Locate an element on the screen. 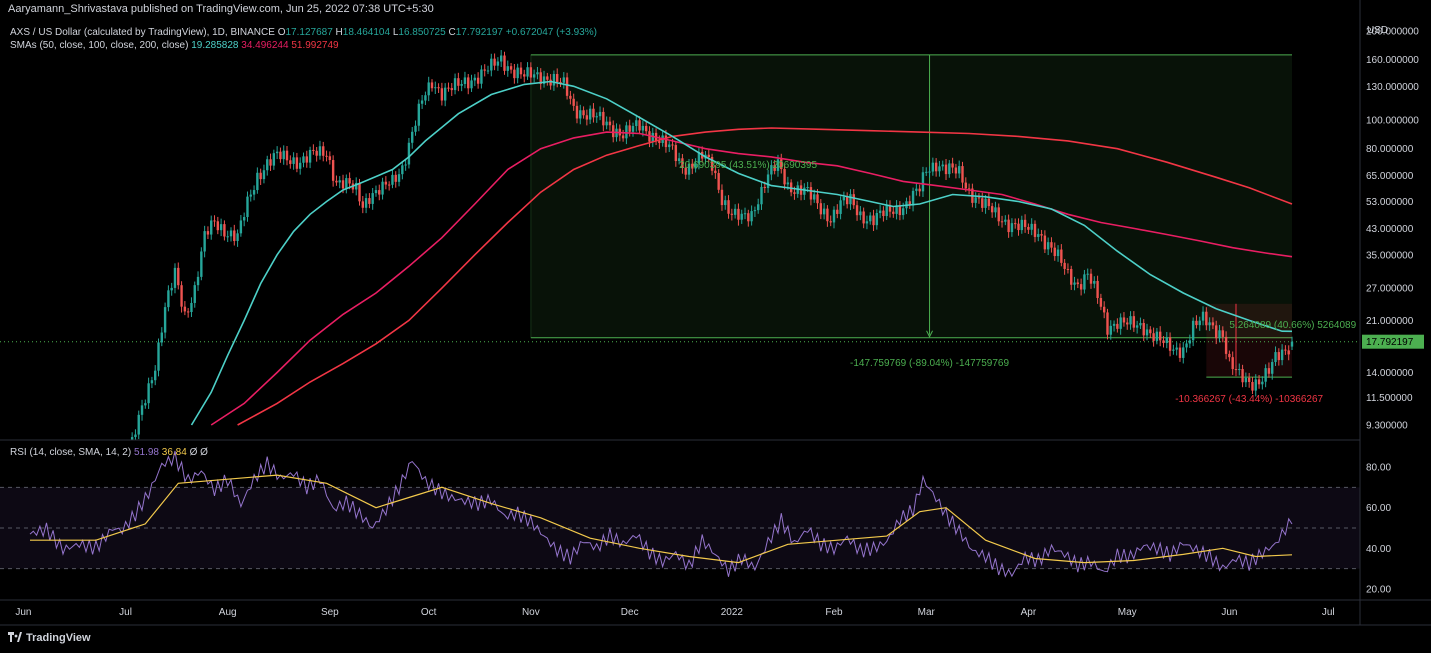  high-value: 18.464104 is located at coordinates (366, 32).